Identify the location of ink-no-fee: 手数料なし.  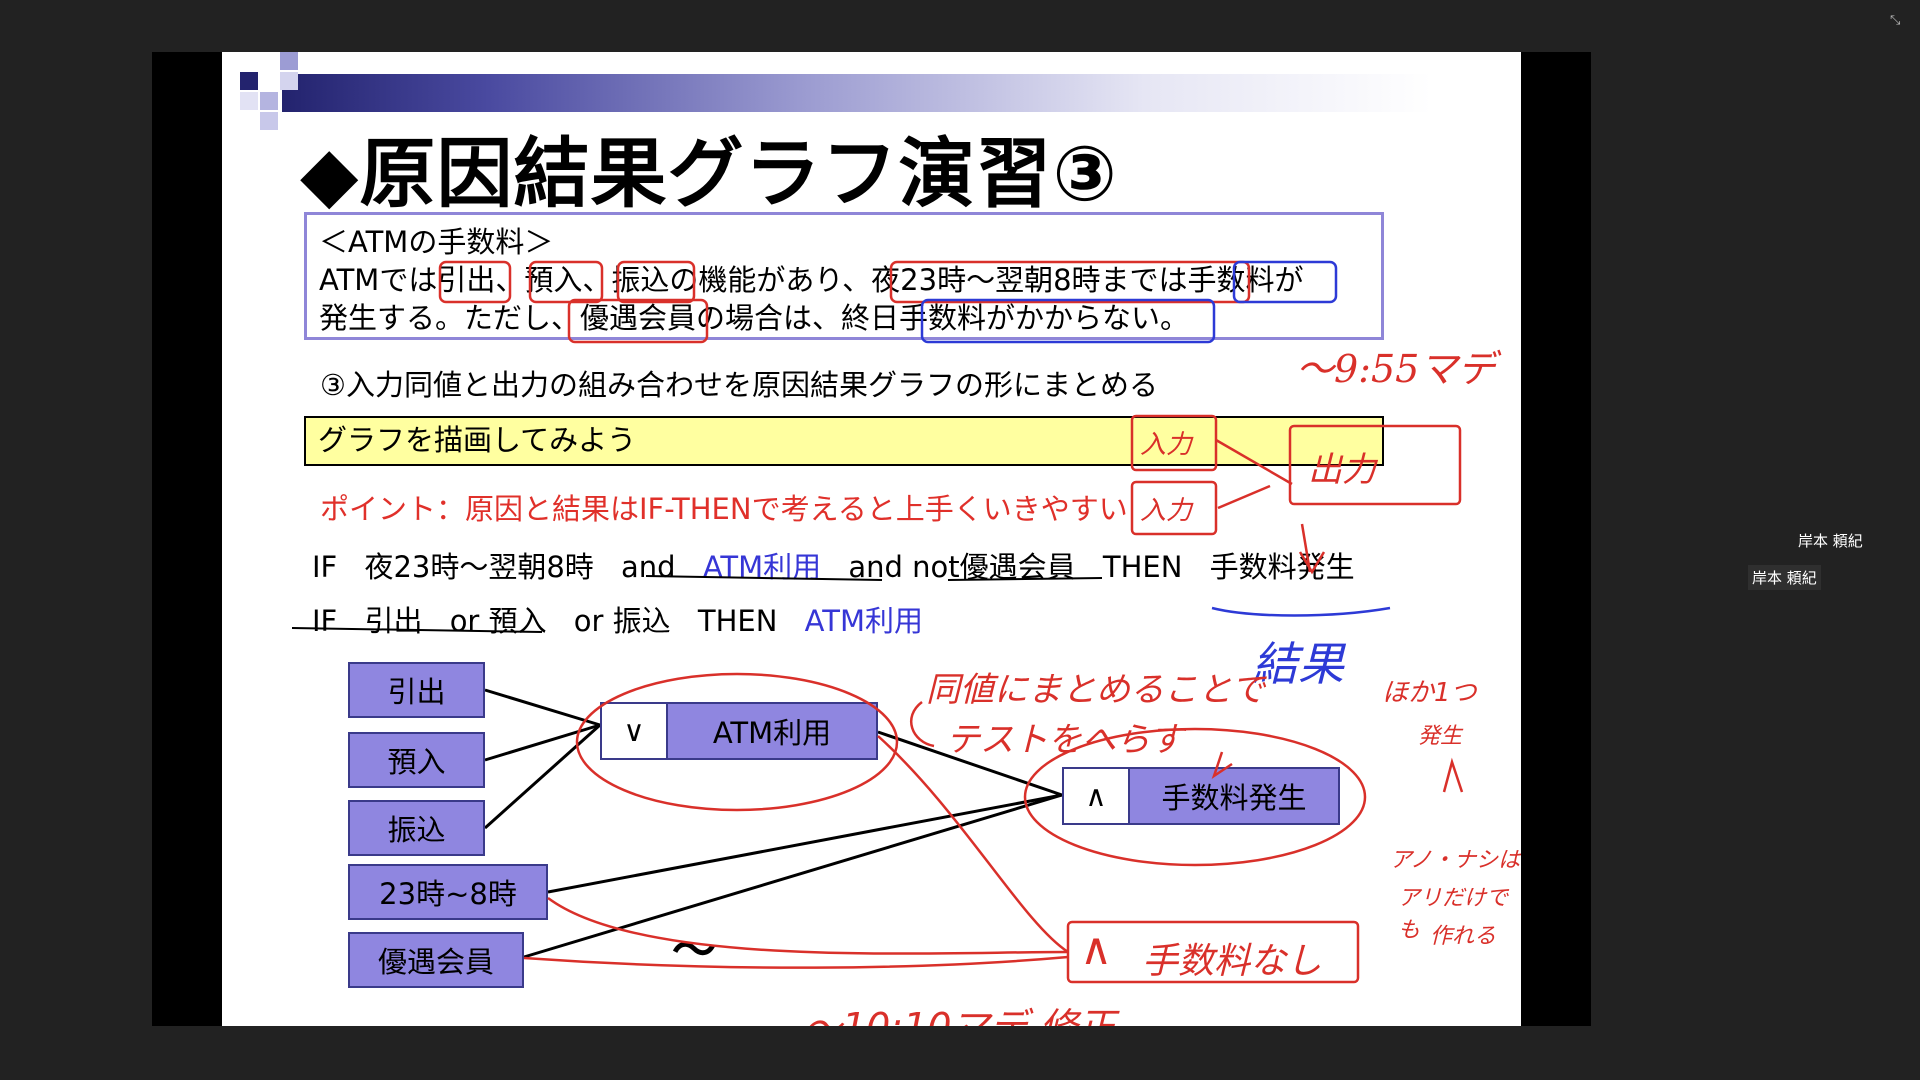
(1232, 961).